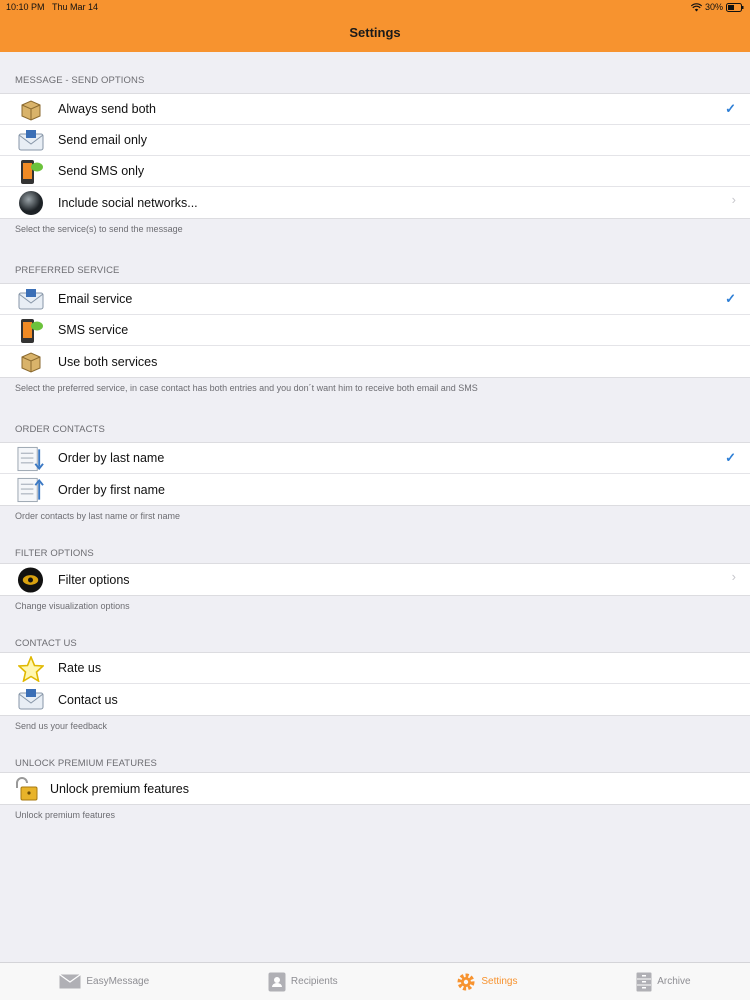  I want to click on section-header-premium: UNLOCK PREMIUM FEATURES, so click(86, 763).